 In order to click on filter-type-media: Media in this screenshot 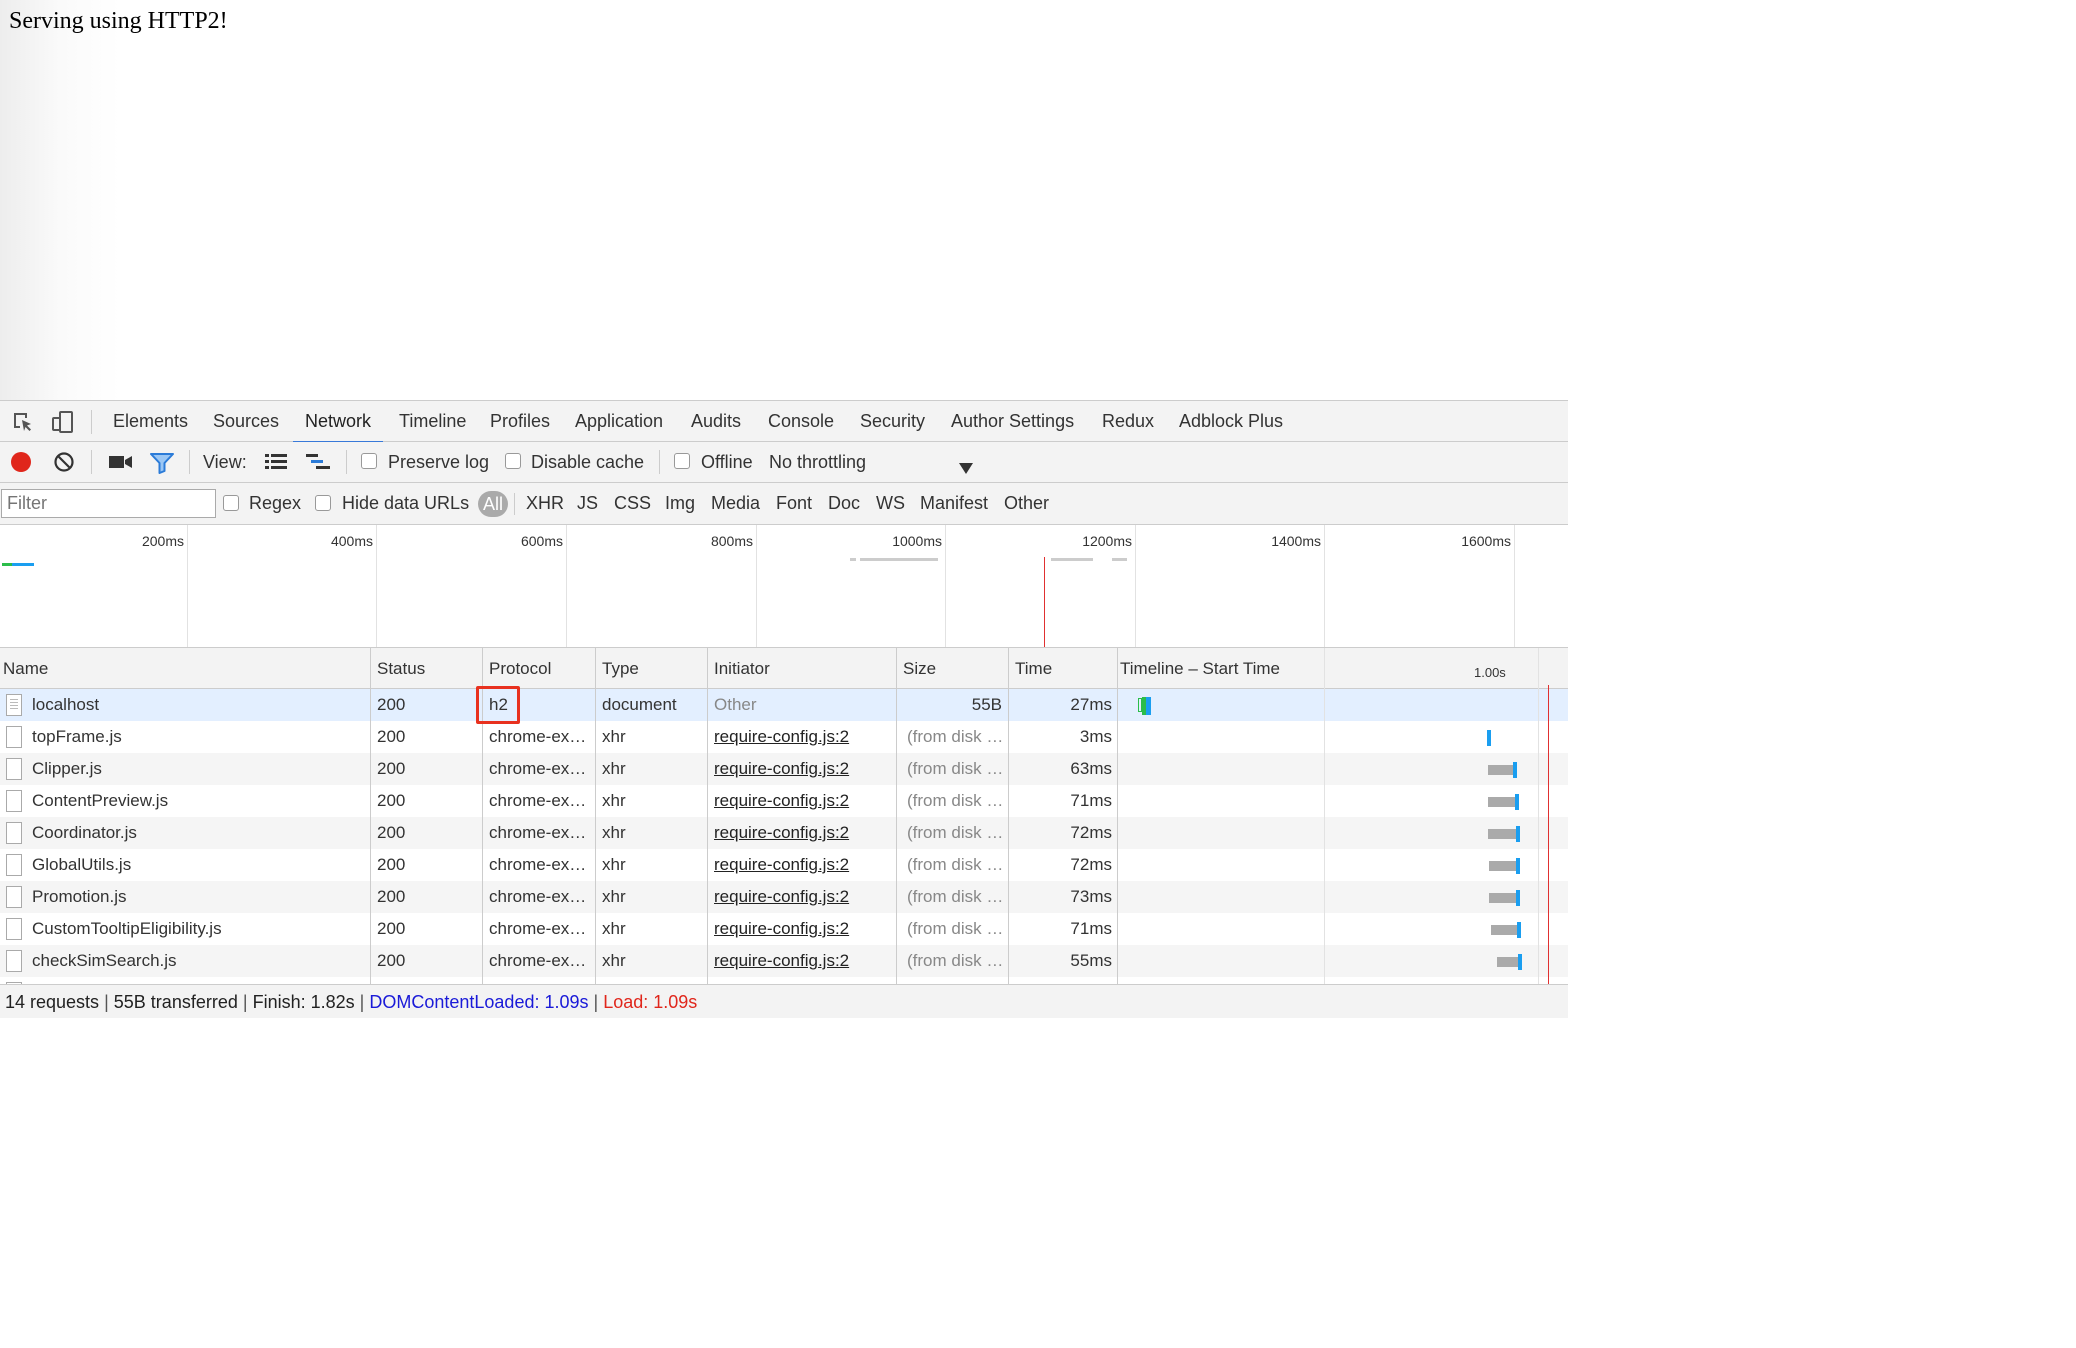, I will do `click(735, 503)`.